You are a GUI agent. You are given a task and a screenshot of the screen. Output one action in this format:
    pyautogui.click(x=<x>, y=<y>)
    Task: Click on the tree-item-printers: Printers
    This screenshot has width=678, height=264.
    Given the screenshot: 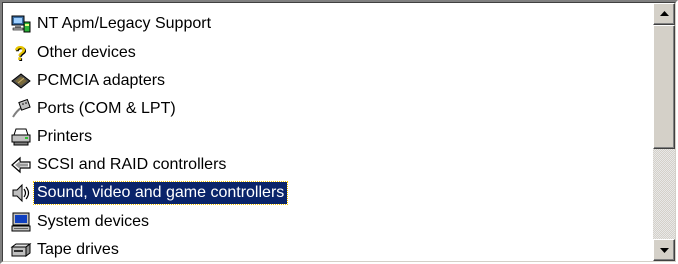 What is the action you would take?
    pyautogui.click(x=52, y=137)
    